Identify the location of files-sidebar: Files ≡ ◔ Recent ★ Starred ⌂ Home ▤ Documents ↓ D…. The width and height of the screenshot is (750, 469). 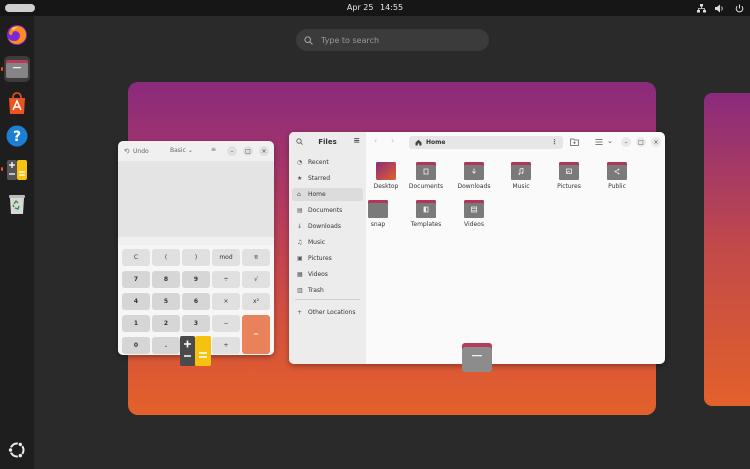
(327, 248).